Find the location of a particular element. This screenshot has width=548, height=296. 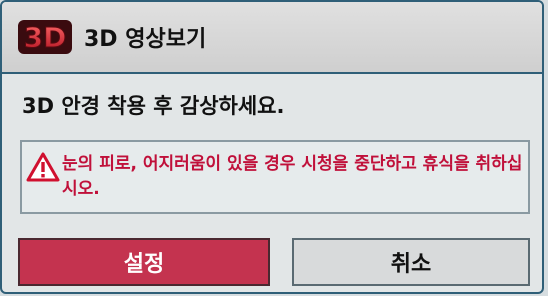

setup-button-label: 설정 is located at coordinates (144, 264).